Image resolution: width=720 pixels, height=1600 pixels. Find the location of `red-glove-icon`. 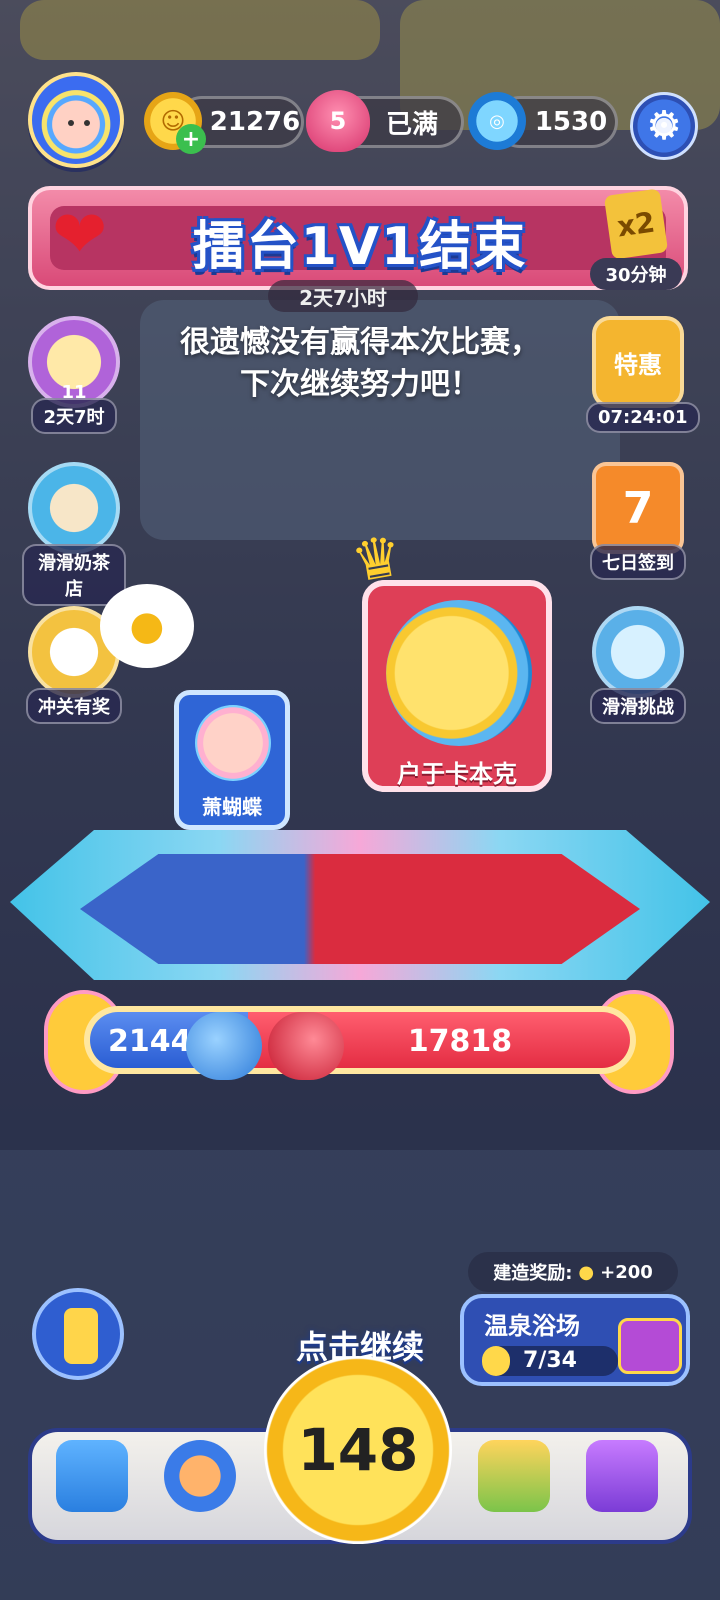

red-glove-icon is located at coordinates (306, 1046).